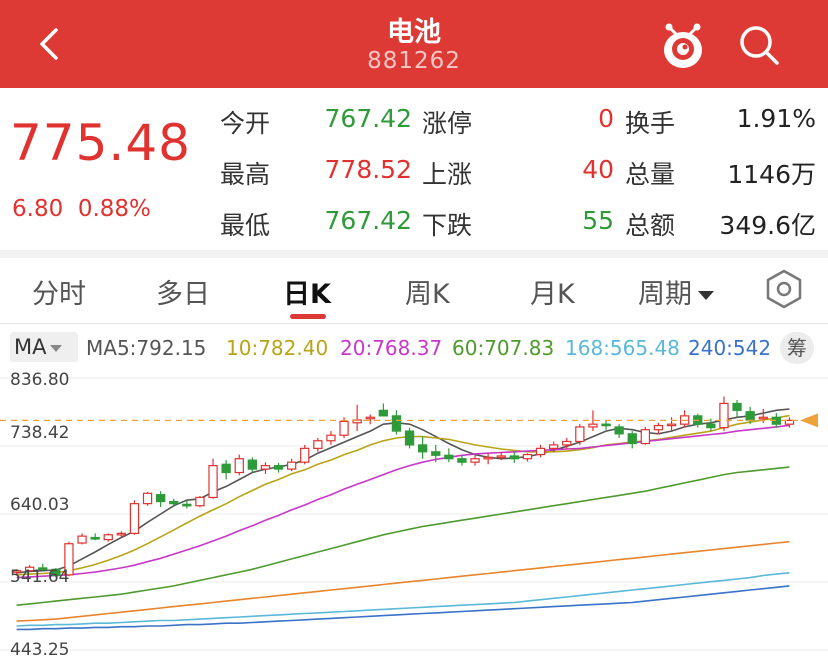 Image resolution: width=828 pixels, height=667 pixels. I want to click on label-limit-up: 涨停, so click(447, 123).